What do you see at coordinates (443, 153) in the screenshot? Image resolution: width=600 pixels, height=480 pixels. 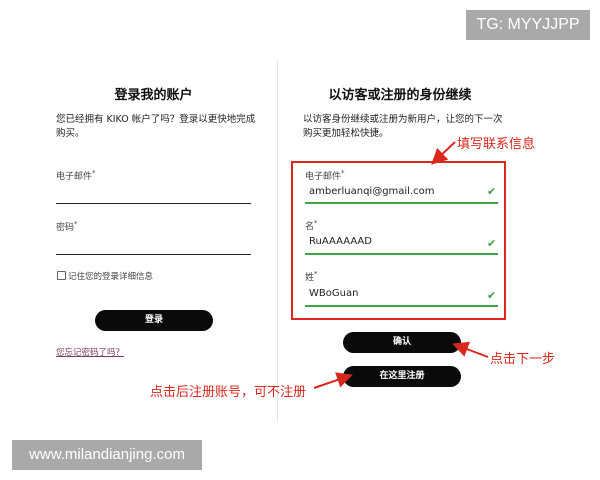 I see `arrow-fill-contact` at bounding box center [443, 153].